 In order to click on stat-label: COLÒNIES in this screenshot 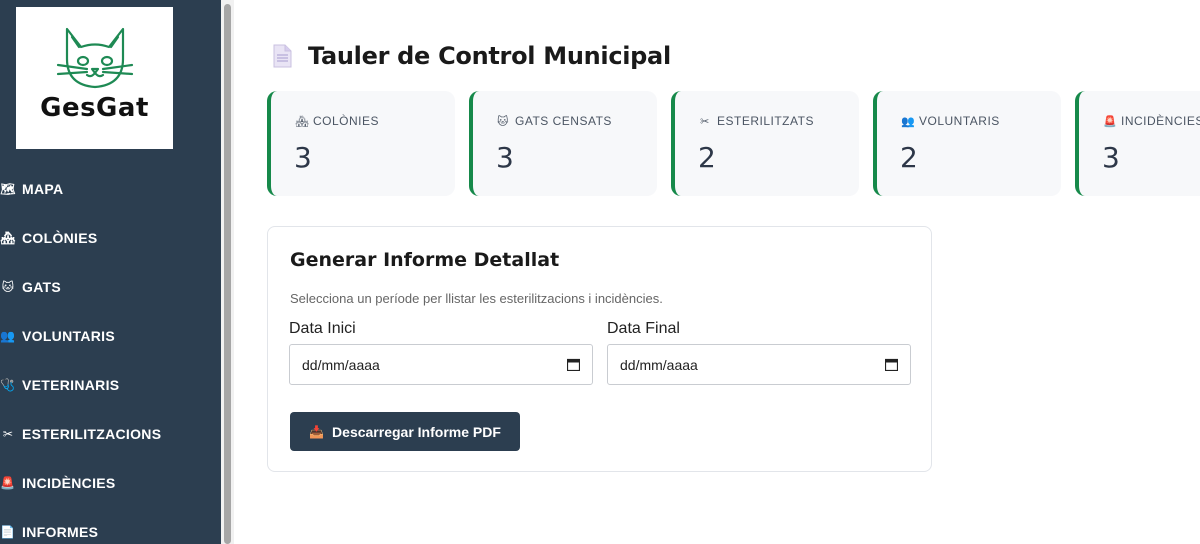, I will do `click(346, 121)`.